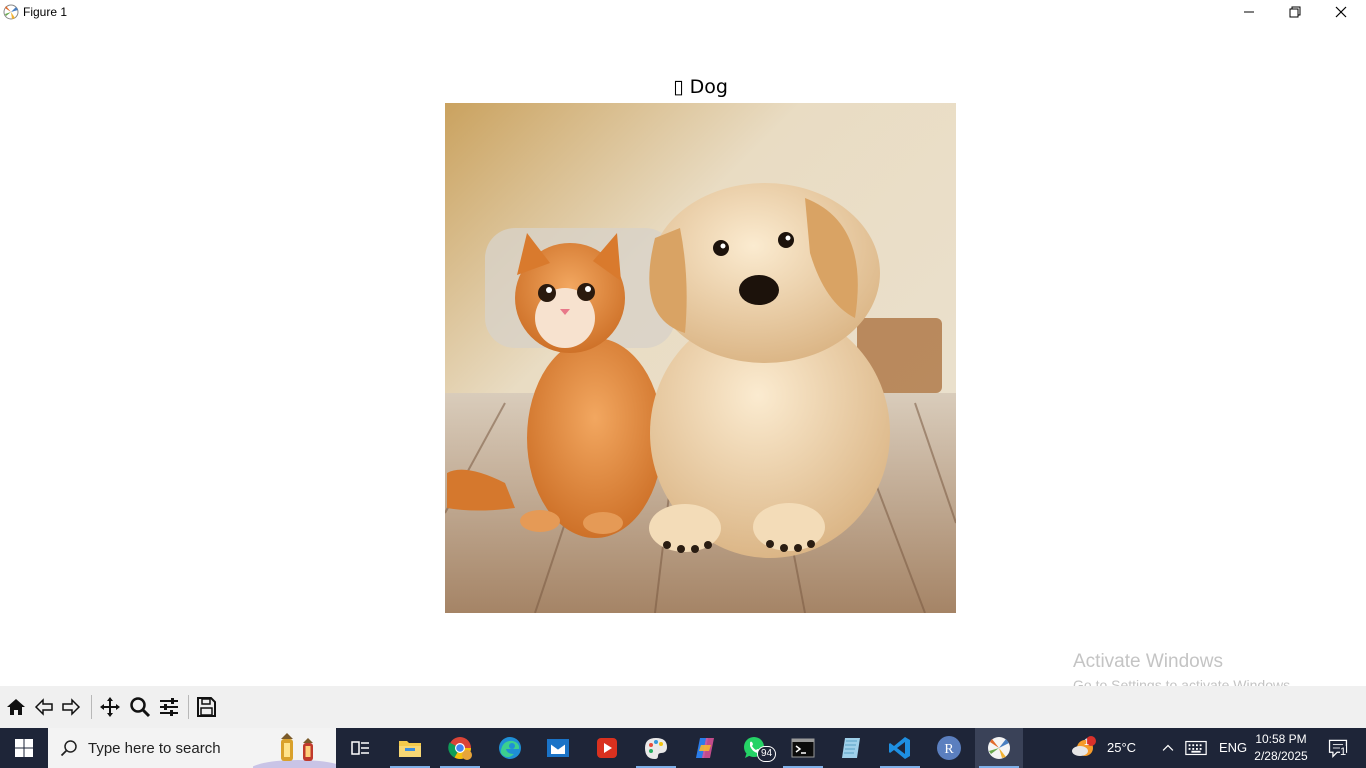 Image resolution: width=1366 pixels, height=768 pixels. I want to click on configure-subplots-icon, so click(169, 707).